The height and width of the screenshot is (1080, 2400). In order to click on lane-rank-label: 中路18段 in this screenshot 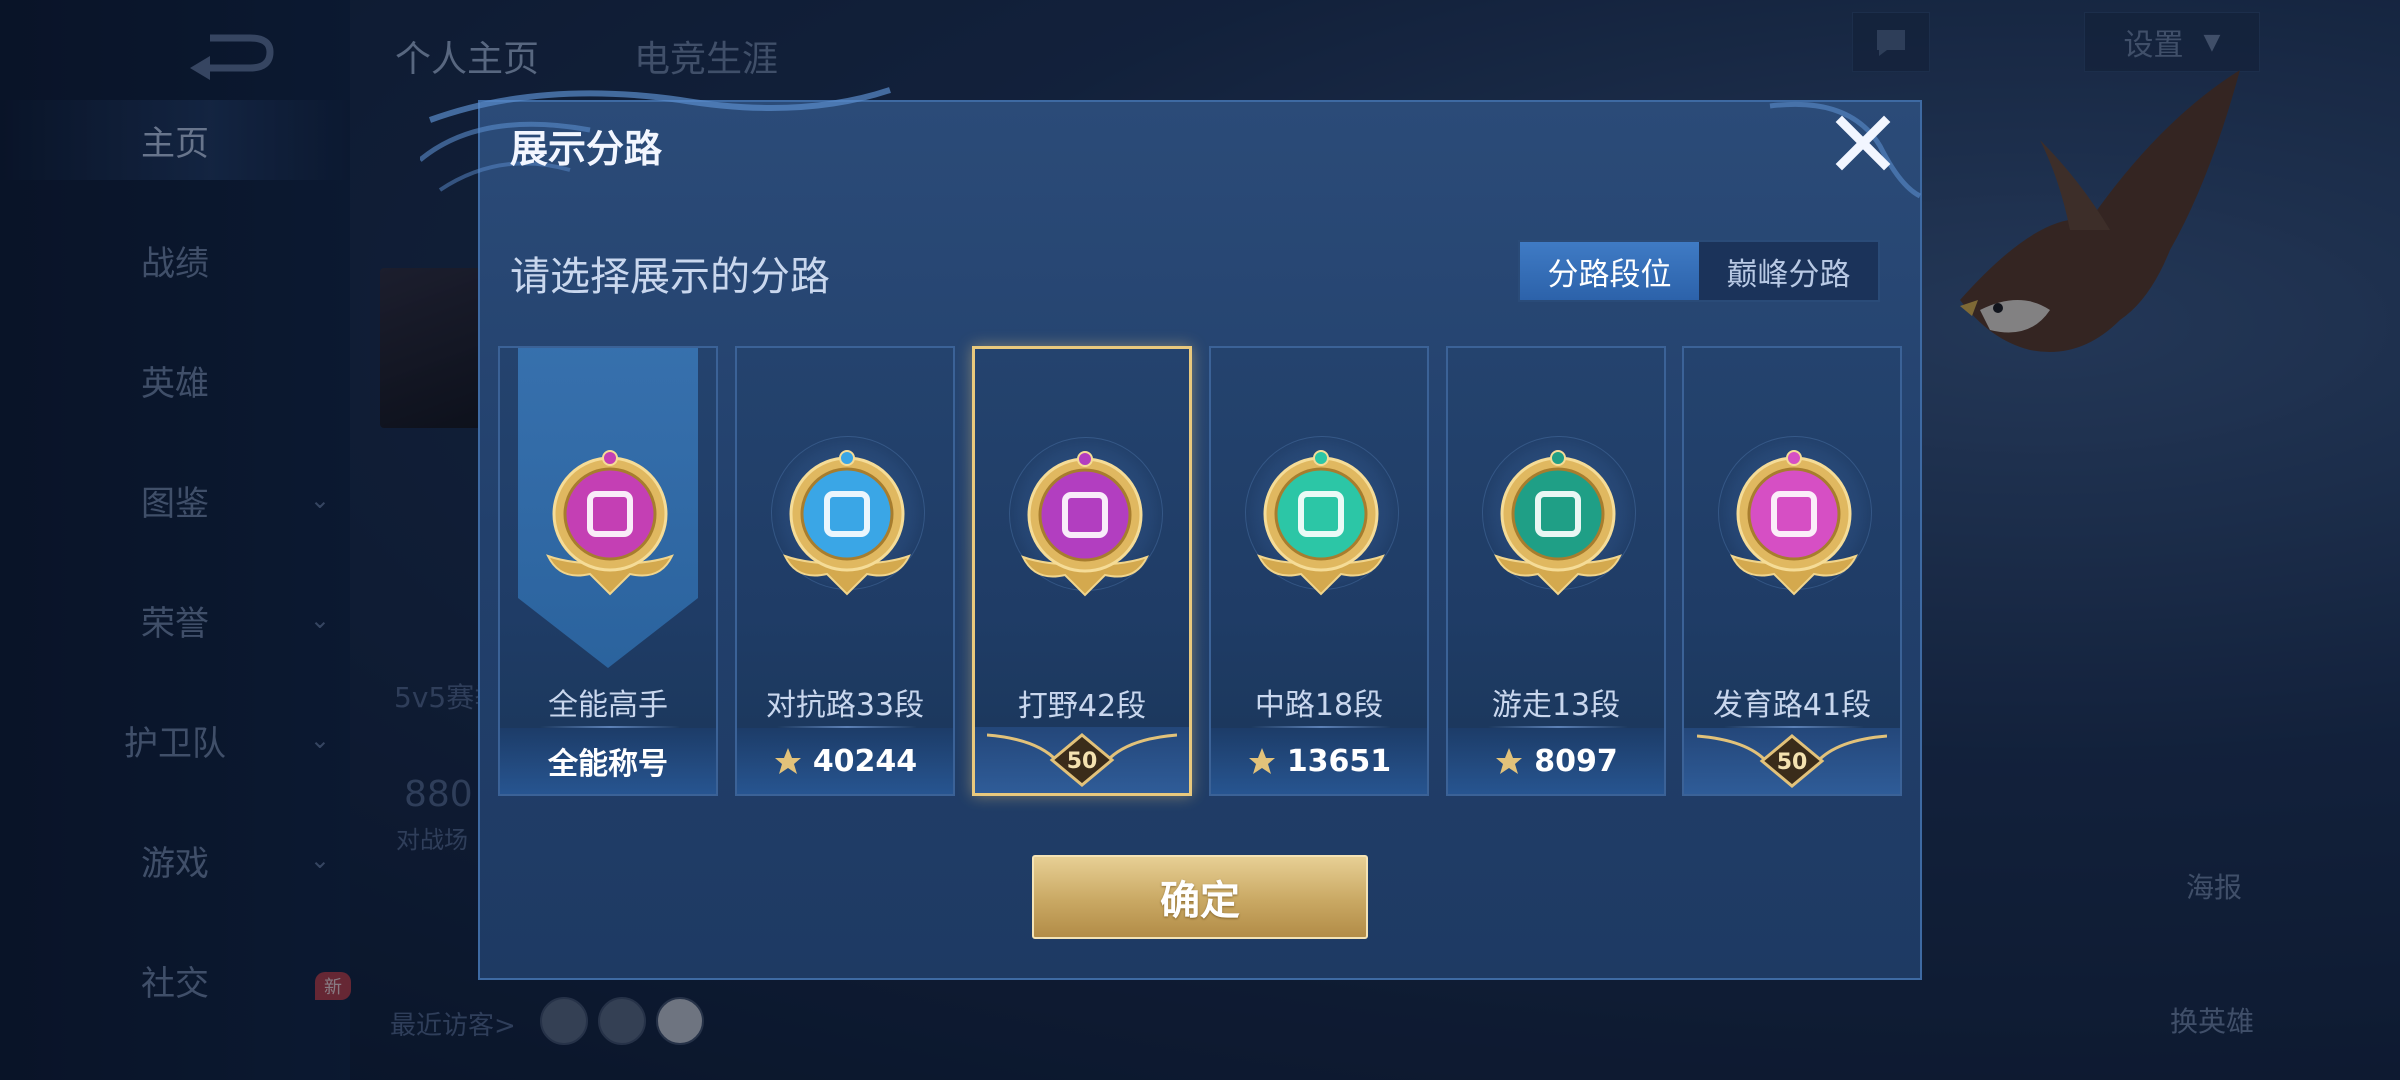, I will do `click(1319, 705)`.